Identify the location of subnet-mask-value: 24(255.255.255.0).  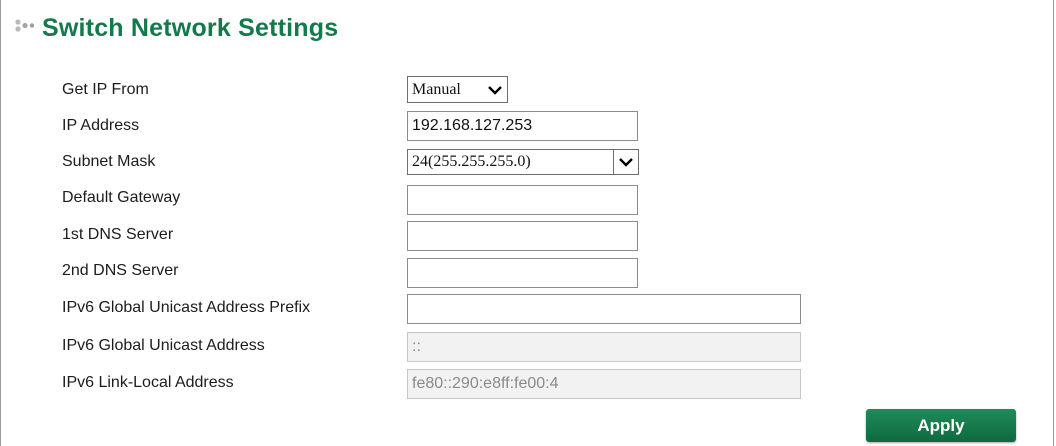
(471, 161).